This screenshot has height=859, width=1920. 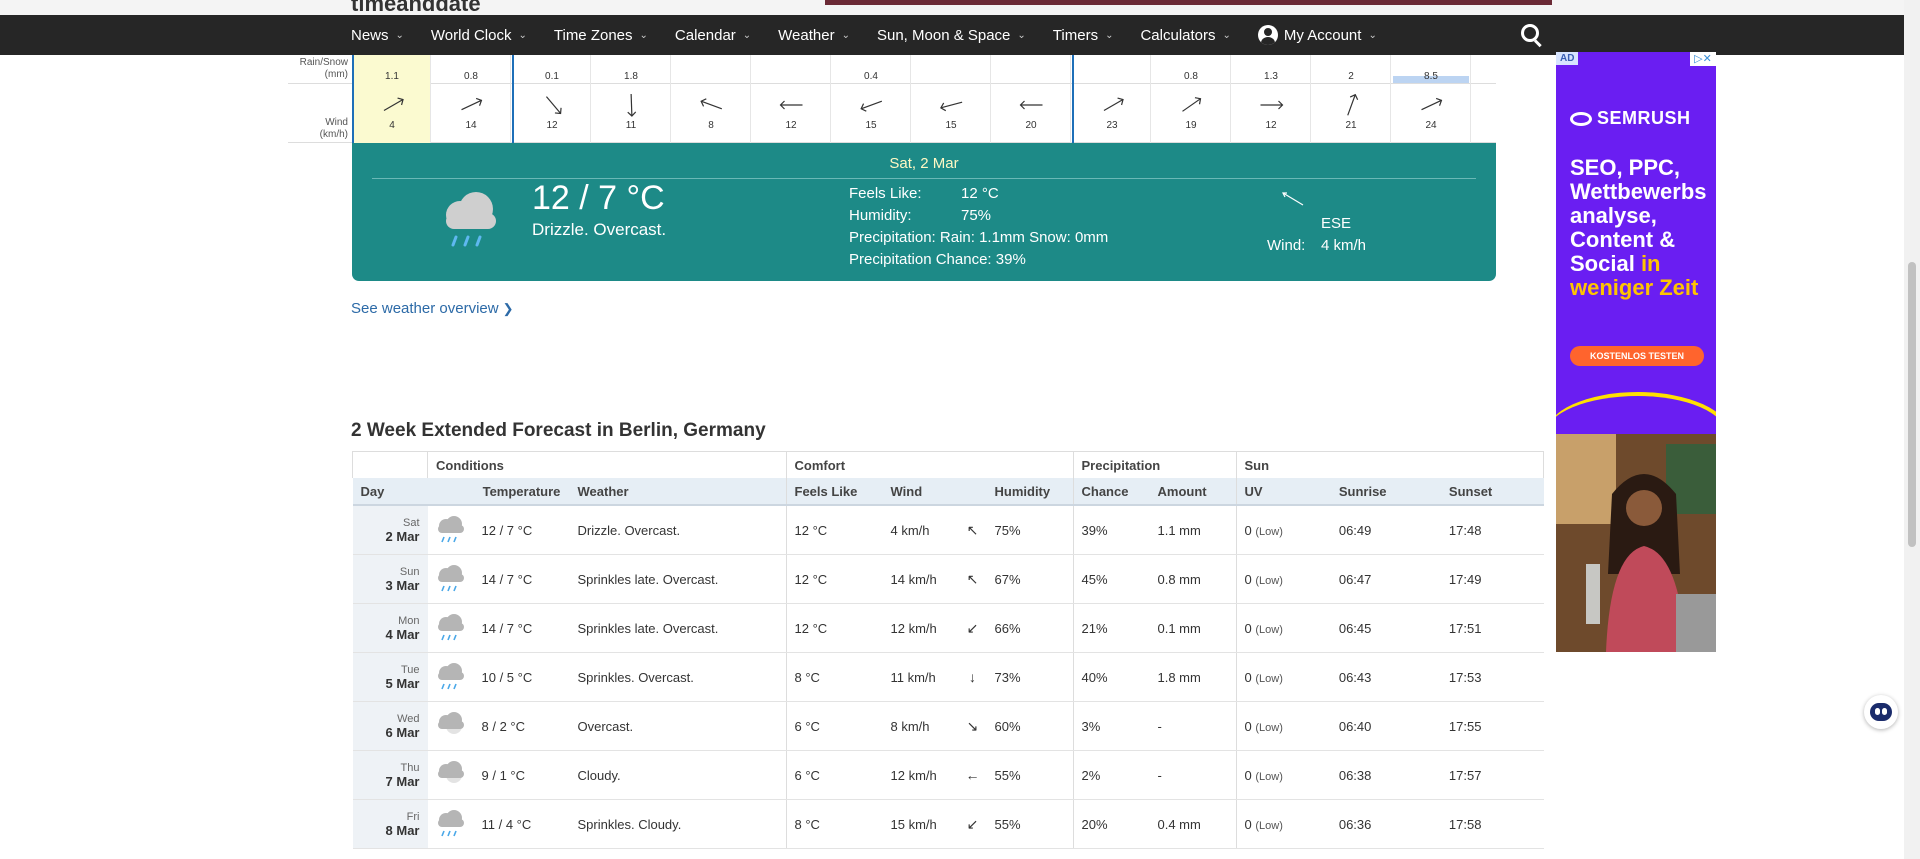 What do you see at coordinates (471, 125) in the screenshot?
I see `hourly-wind-value: 14` at bounding box center [471, 125].